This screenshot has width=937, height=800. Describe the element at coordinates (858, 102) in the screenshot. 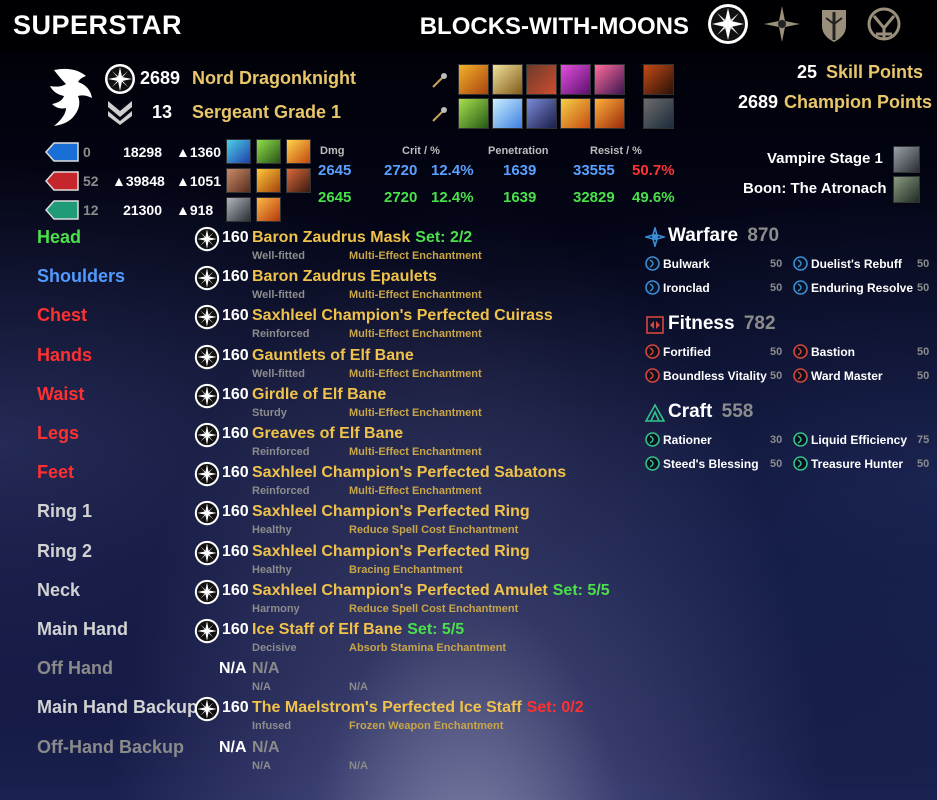

I see `champion-points-label: Champion Points` at that location.